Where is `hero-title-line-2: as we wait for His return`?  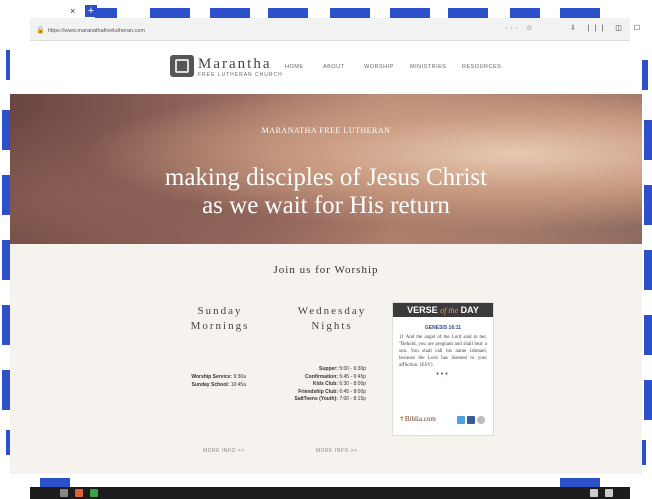 hero-title-line-2: as we wait for His return is located at coordinates (326, 205).